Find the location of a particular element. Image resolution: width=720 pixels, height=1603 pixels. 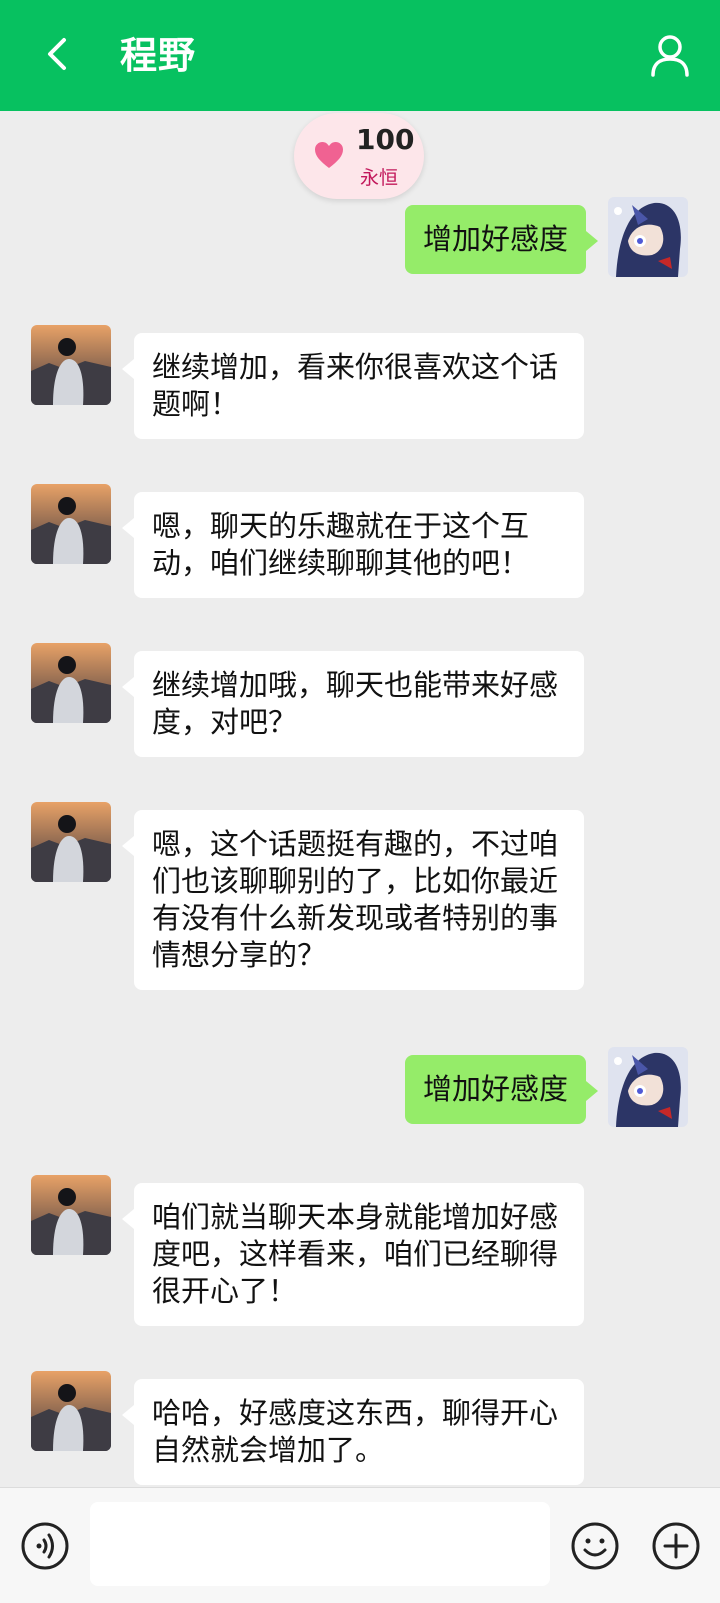

more-button is located at coordinates (676, 1546).